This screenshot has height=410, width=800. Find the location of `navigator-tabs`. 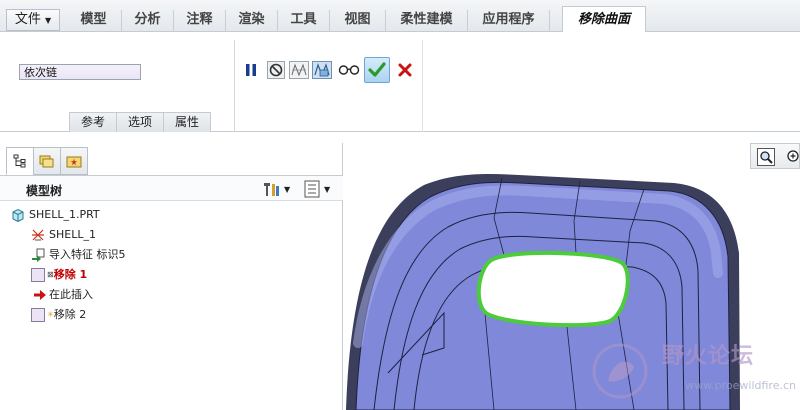

navigator-tabs is located at coordinates (47, 161).